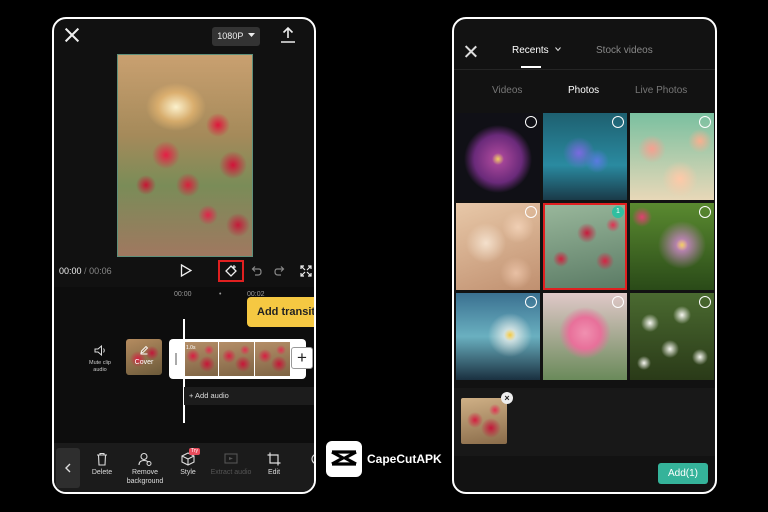 Image resolution: width=768 pixels, height=512 pixels. I want to click on remove-background-icon, so click(145, 459).